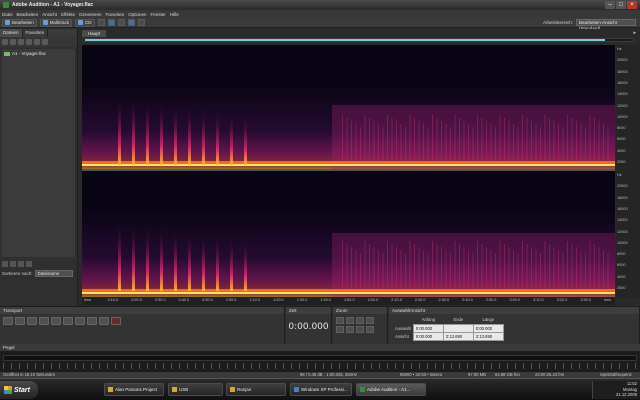  What do you see at coordinates (80, 321) in the screenshot?
I see `rewind-button` at bounding box center [80, 321].